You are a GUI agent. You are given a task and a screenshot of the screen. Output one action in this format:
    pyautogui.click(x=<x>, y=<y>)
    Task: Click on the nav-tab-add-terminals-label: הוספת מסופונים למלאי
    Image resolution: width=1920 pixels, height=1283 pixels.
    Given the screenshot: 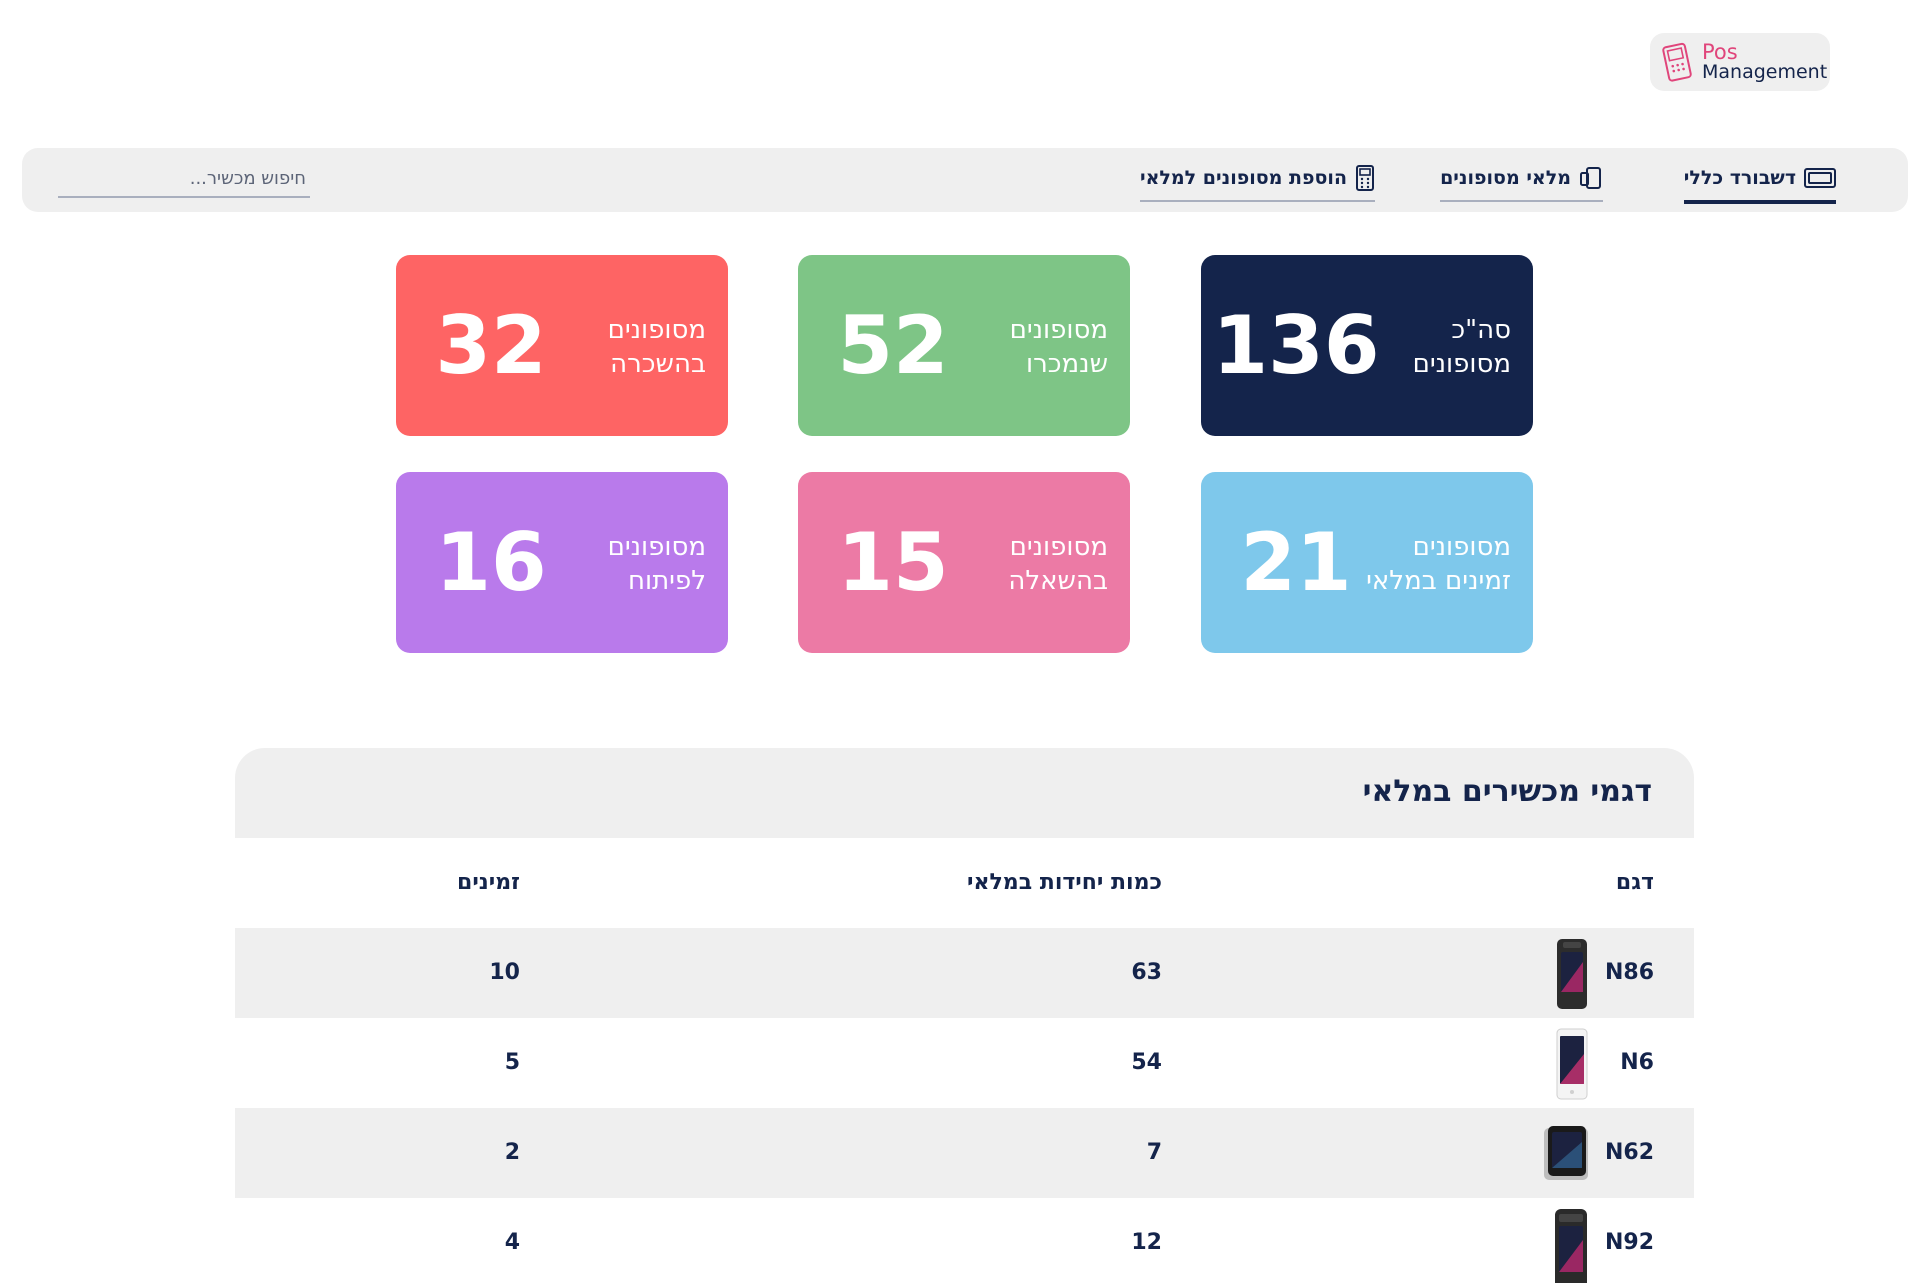 What is the action you would take?
    pyautogui.click(x=1243, y=178)
    